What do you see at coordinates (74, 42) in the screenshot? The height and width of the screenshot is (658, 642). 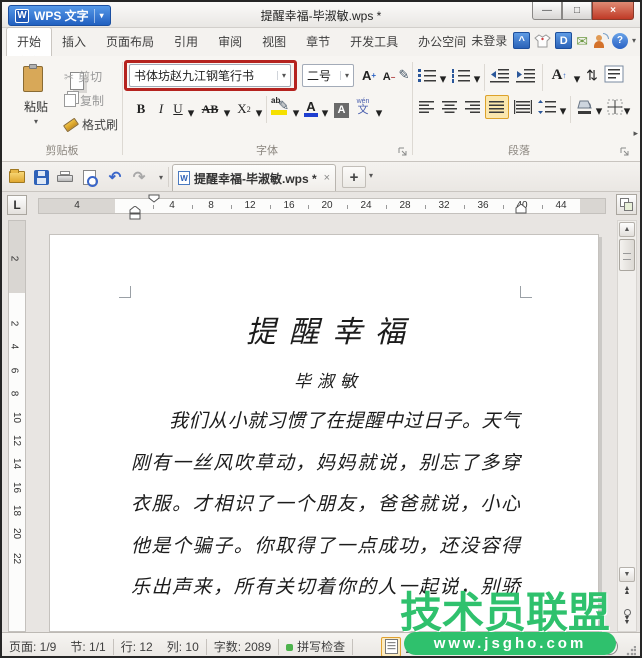 I see `tab-insert: 插入` at bounding box center [74, 42].